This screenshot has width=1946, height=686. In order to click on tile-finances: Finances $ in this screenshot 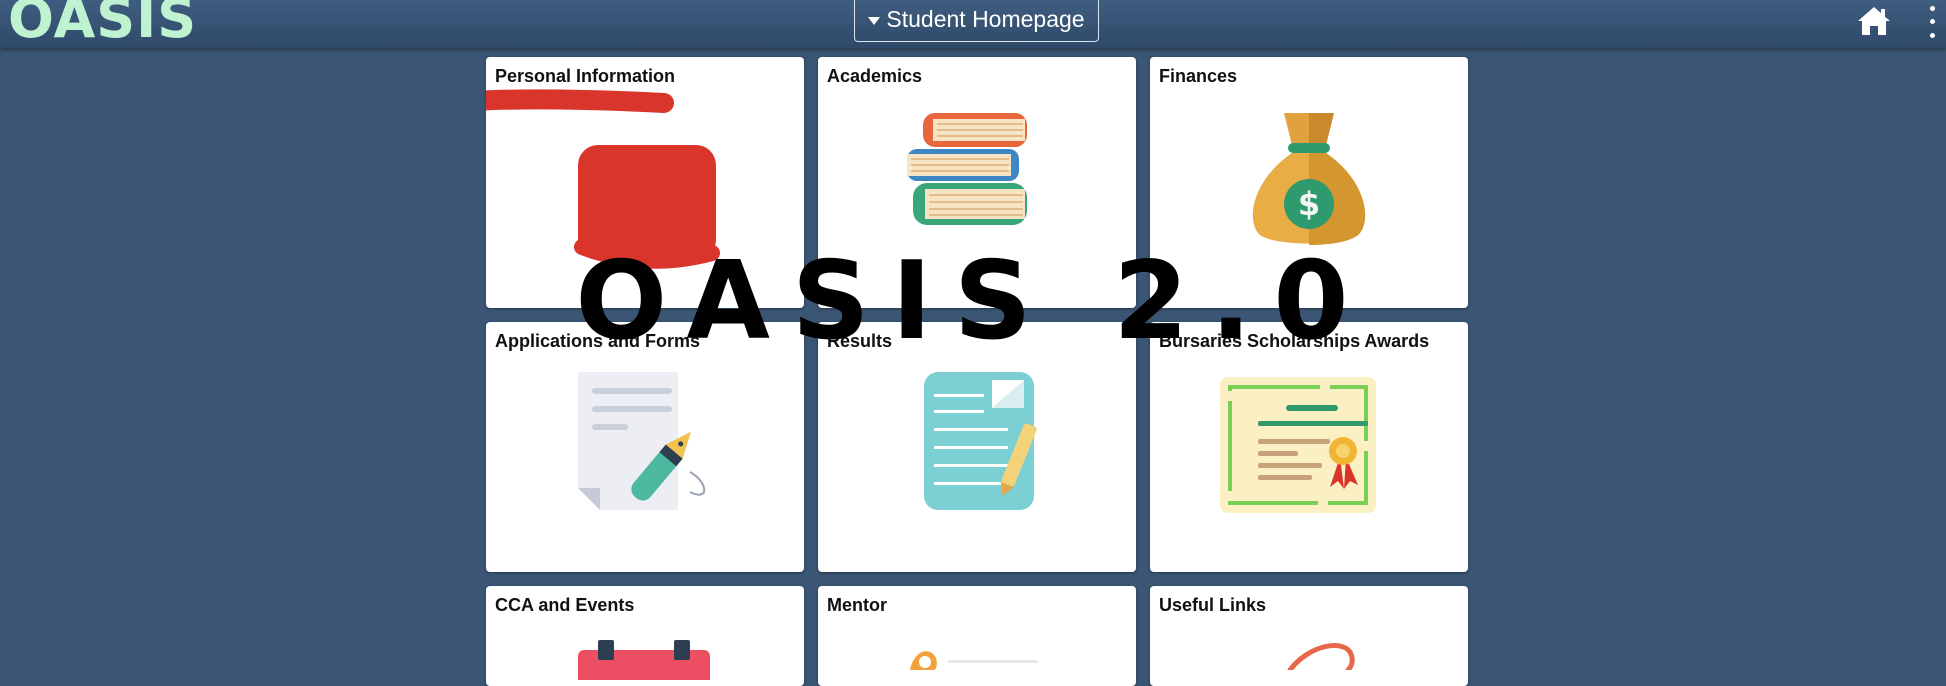, I will do `click(1309, 182)`.